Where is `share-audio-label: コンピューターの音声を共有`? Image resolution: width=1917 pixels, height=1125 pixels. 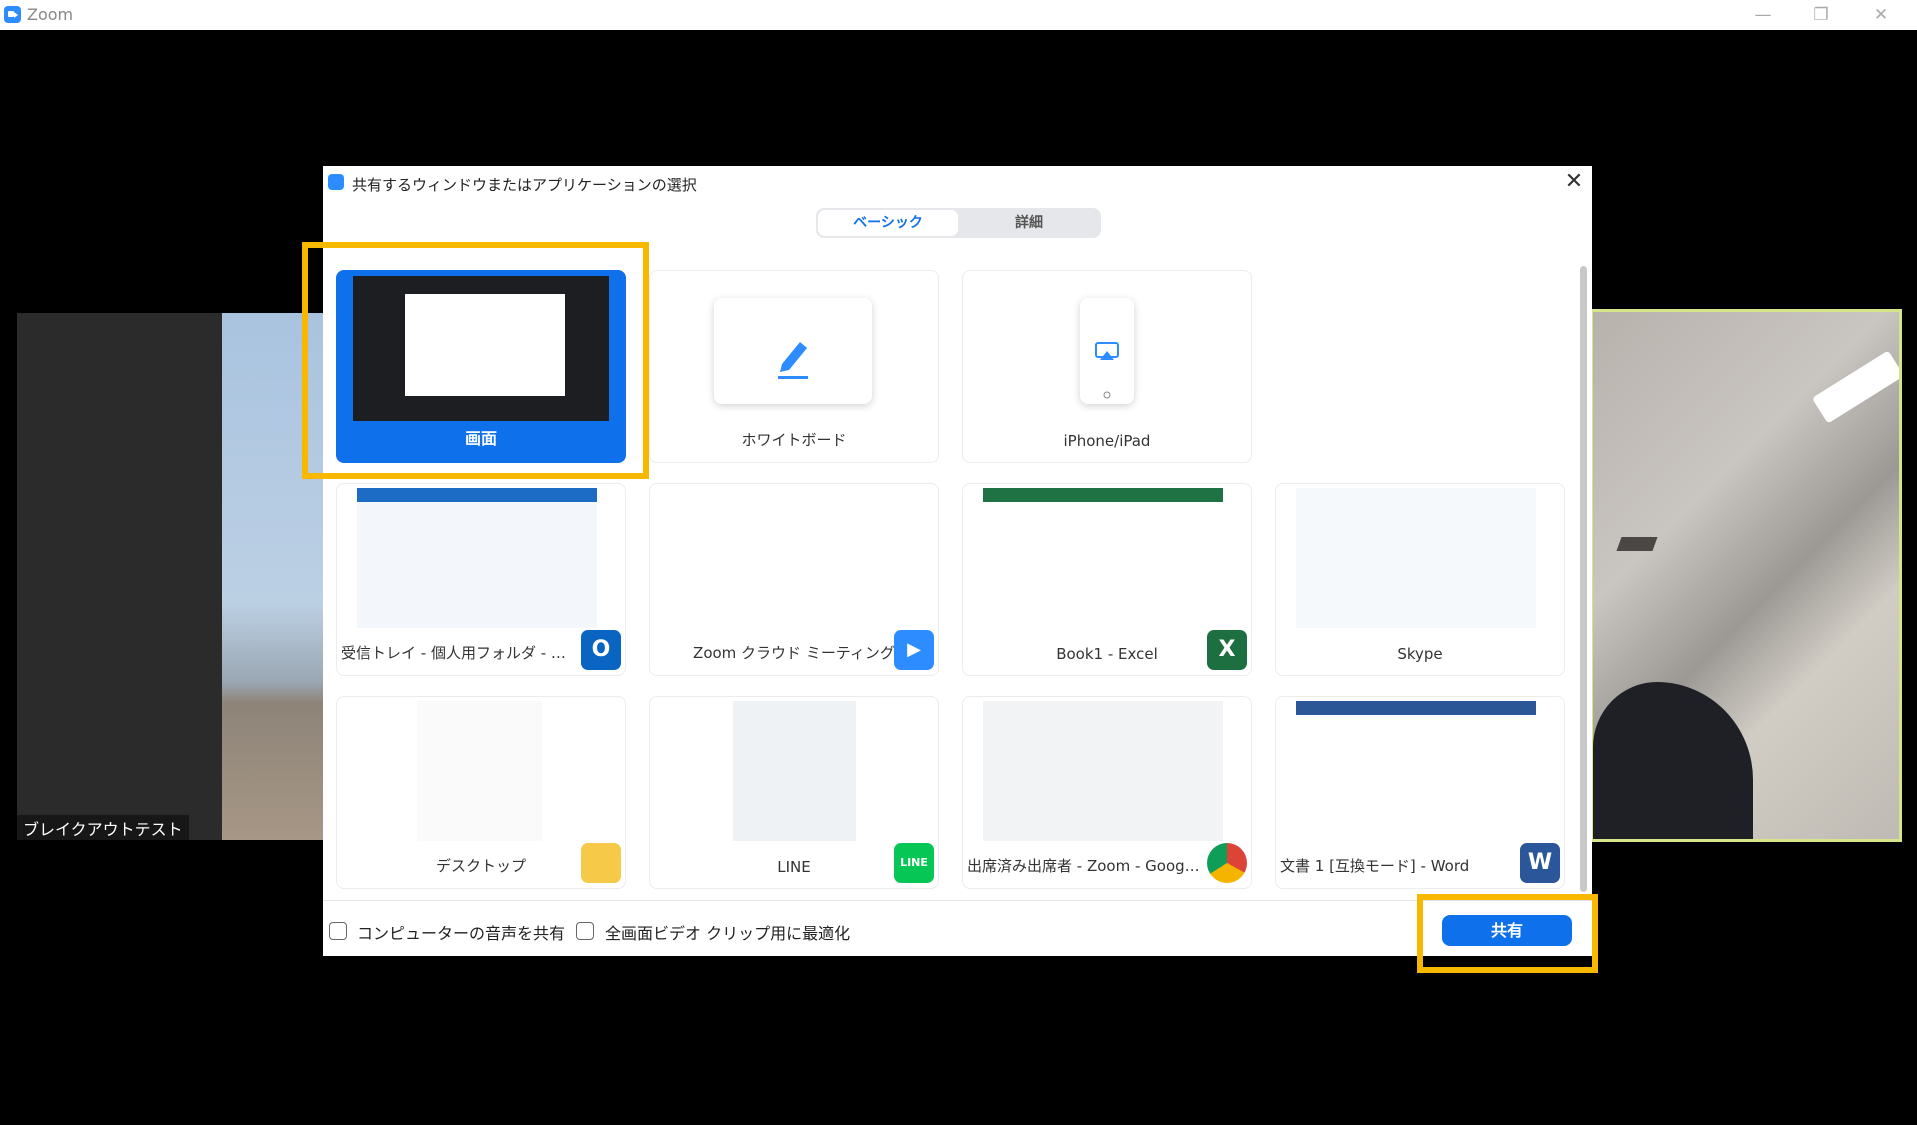 share-audio-label: コンピューターの音声を共有 is located at coordinates (461, 933).